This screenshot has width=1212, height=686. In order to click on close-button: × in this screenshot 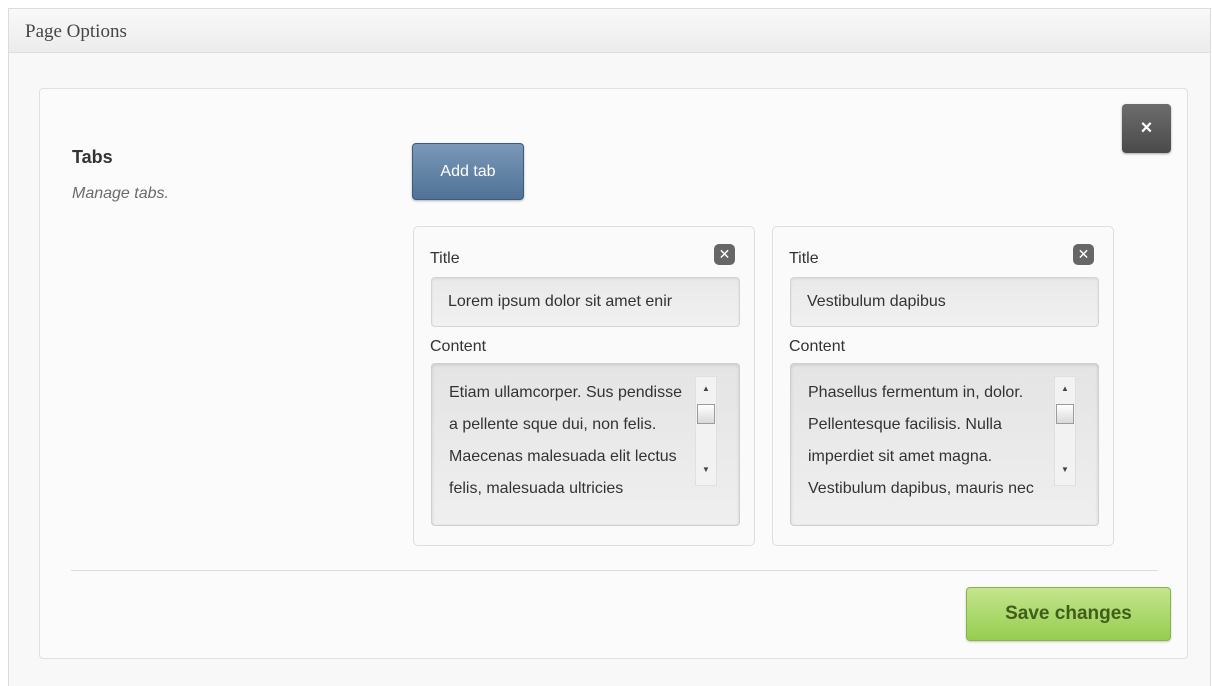, I will do `click(1146, 128)`.